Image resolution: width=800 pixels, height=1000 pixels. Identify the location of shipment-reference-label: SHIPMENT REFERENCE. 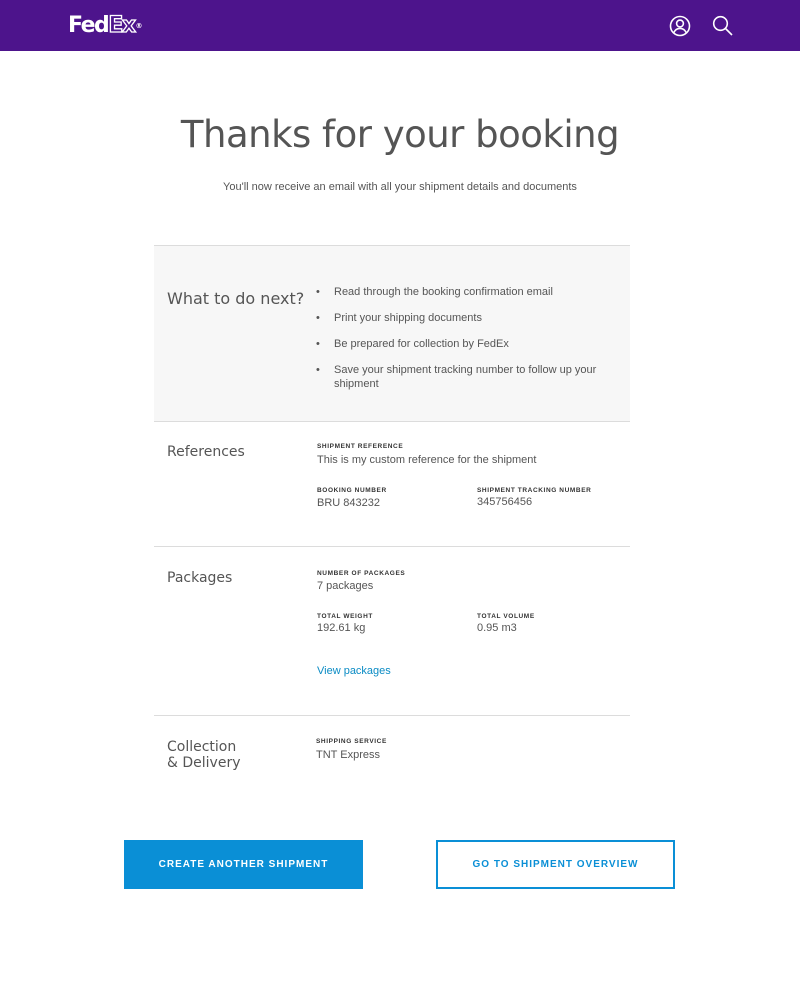
(360, 446).